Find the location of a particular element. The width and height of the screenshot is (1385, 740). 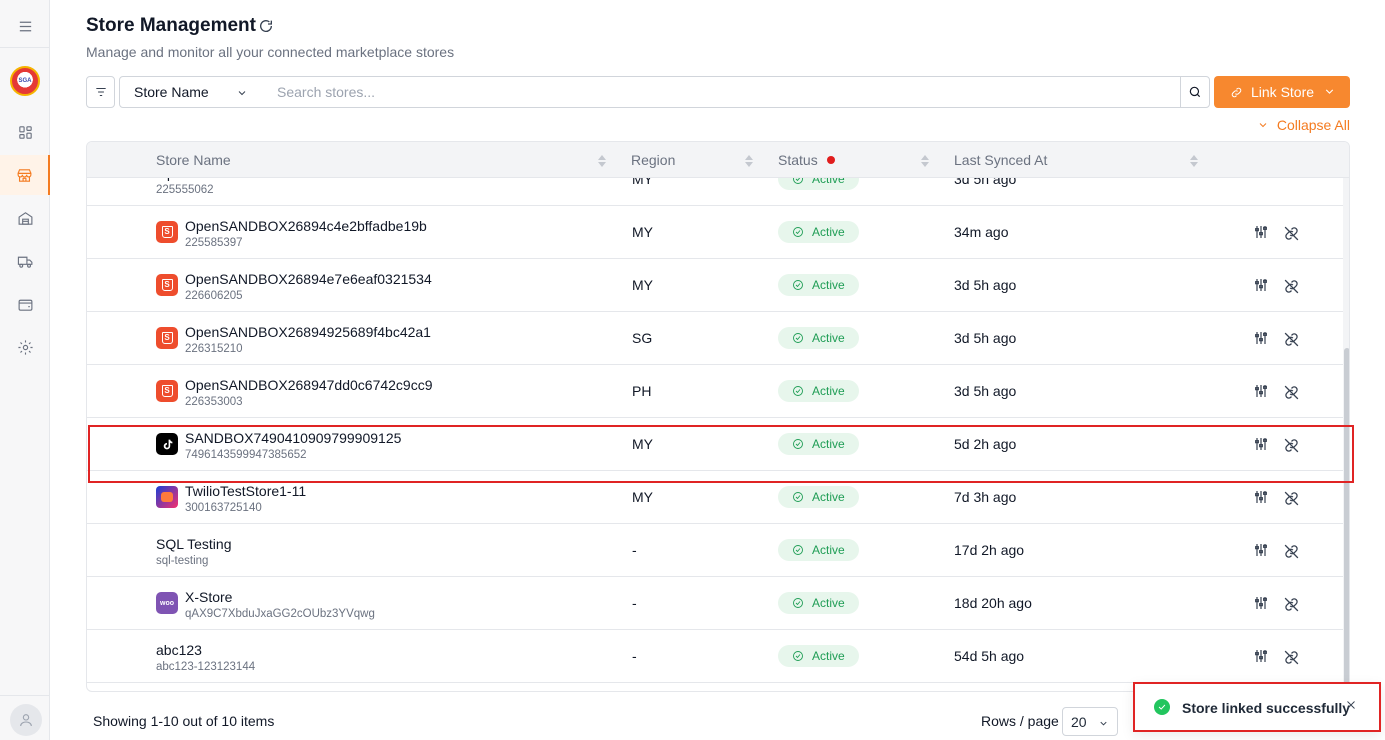

app-logo: SGA is located at coordinates (25, 81).